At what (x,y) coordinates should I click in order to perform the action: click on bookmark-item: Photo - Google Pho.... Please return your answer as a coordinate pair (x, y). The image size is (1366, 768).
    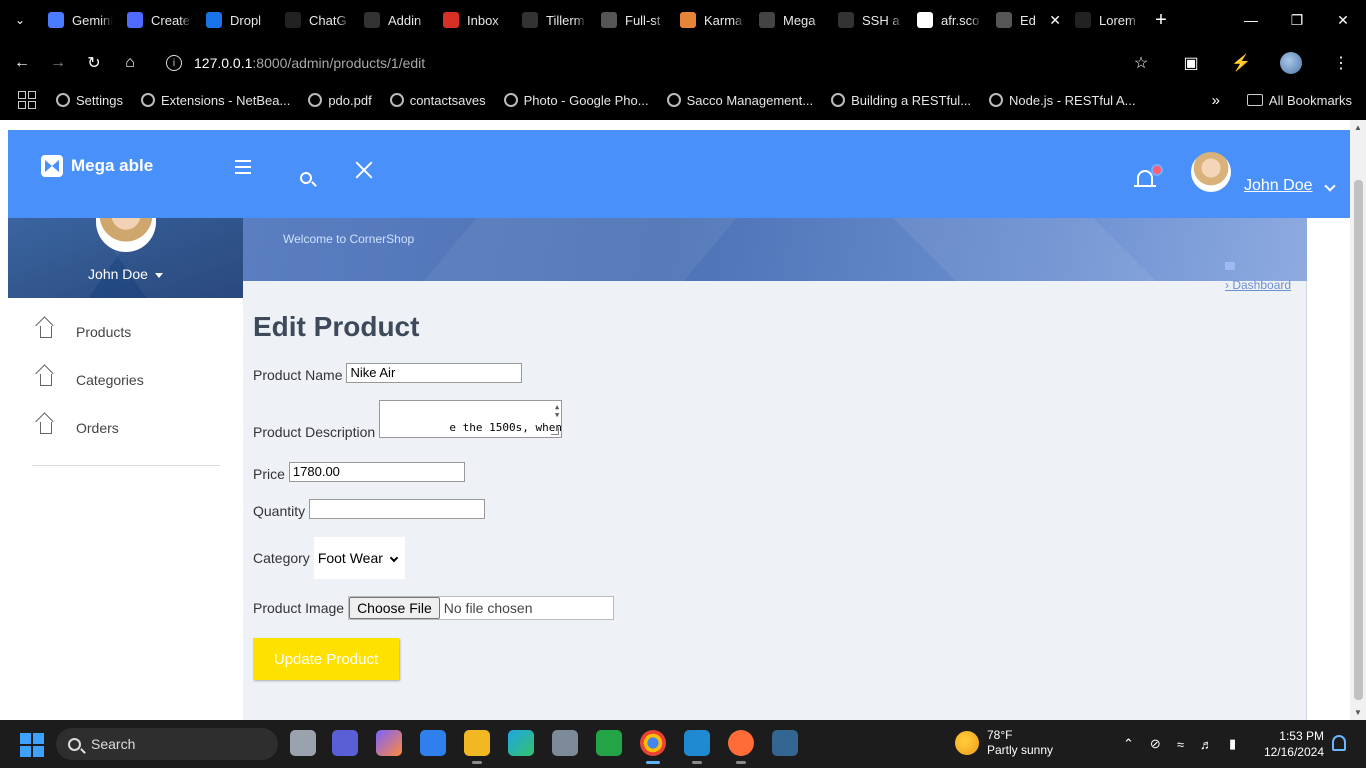
    Looking at the image, I should click on (576, 100).